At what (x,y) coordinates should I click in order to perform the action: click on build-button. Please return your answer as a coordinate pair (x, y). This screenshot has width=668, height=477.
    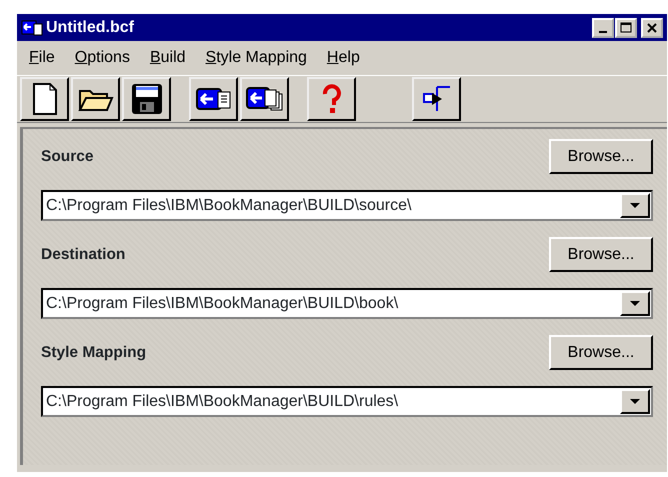
    Looking at the image, I should click on (213, 99).